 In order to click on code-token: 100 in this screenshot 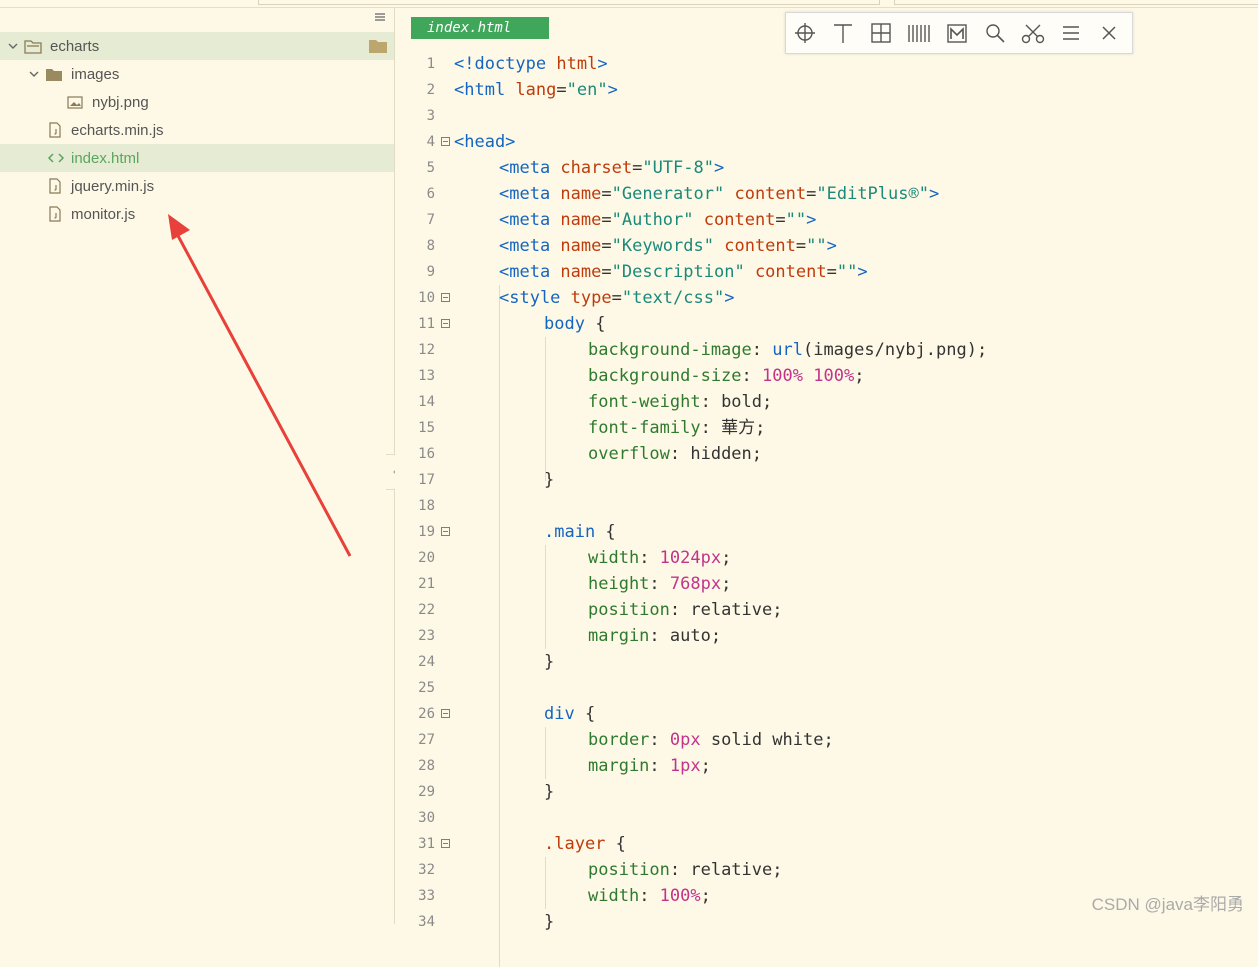, I will do `click(828, 376)`.